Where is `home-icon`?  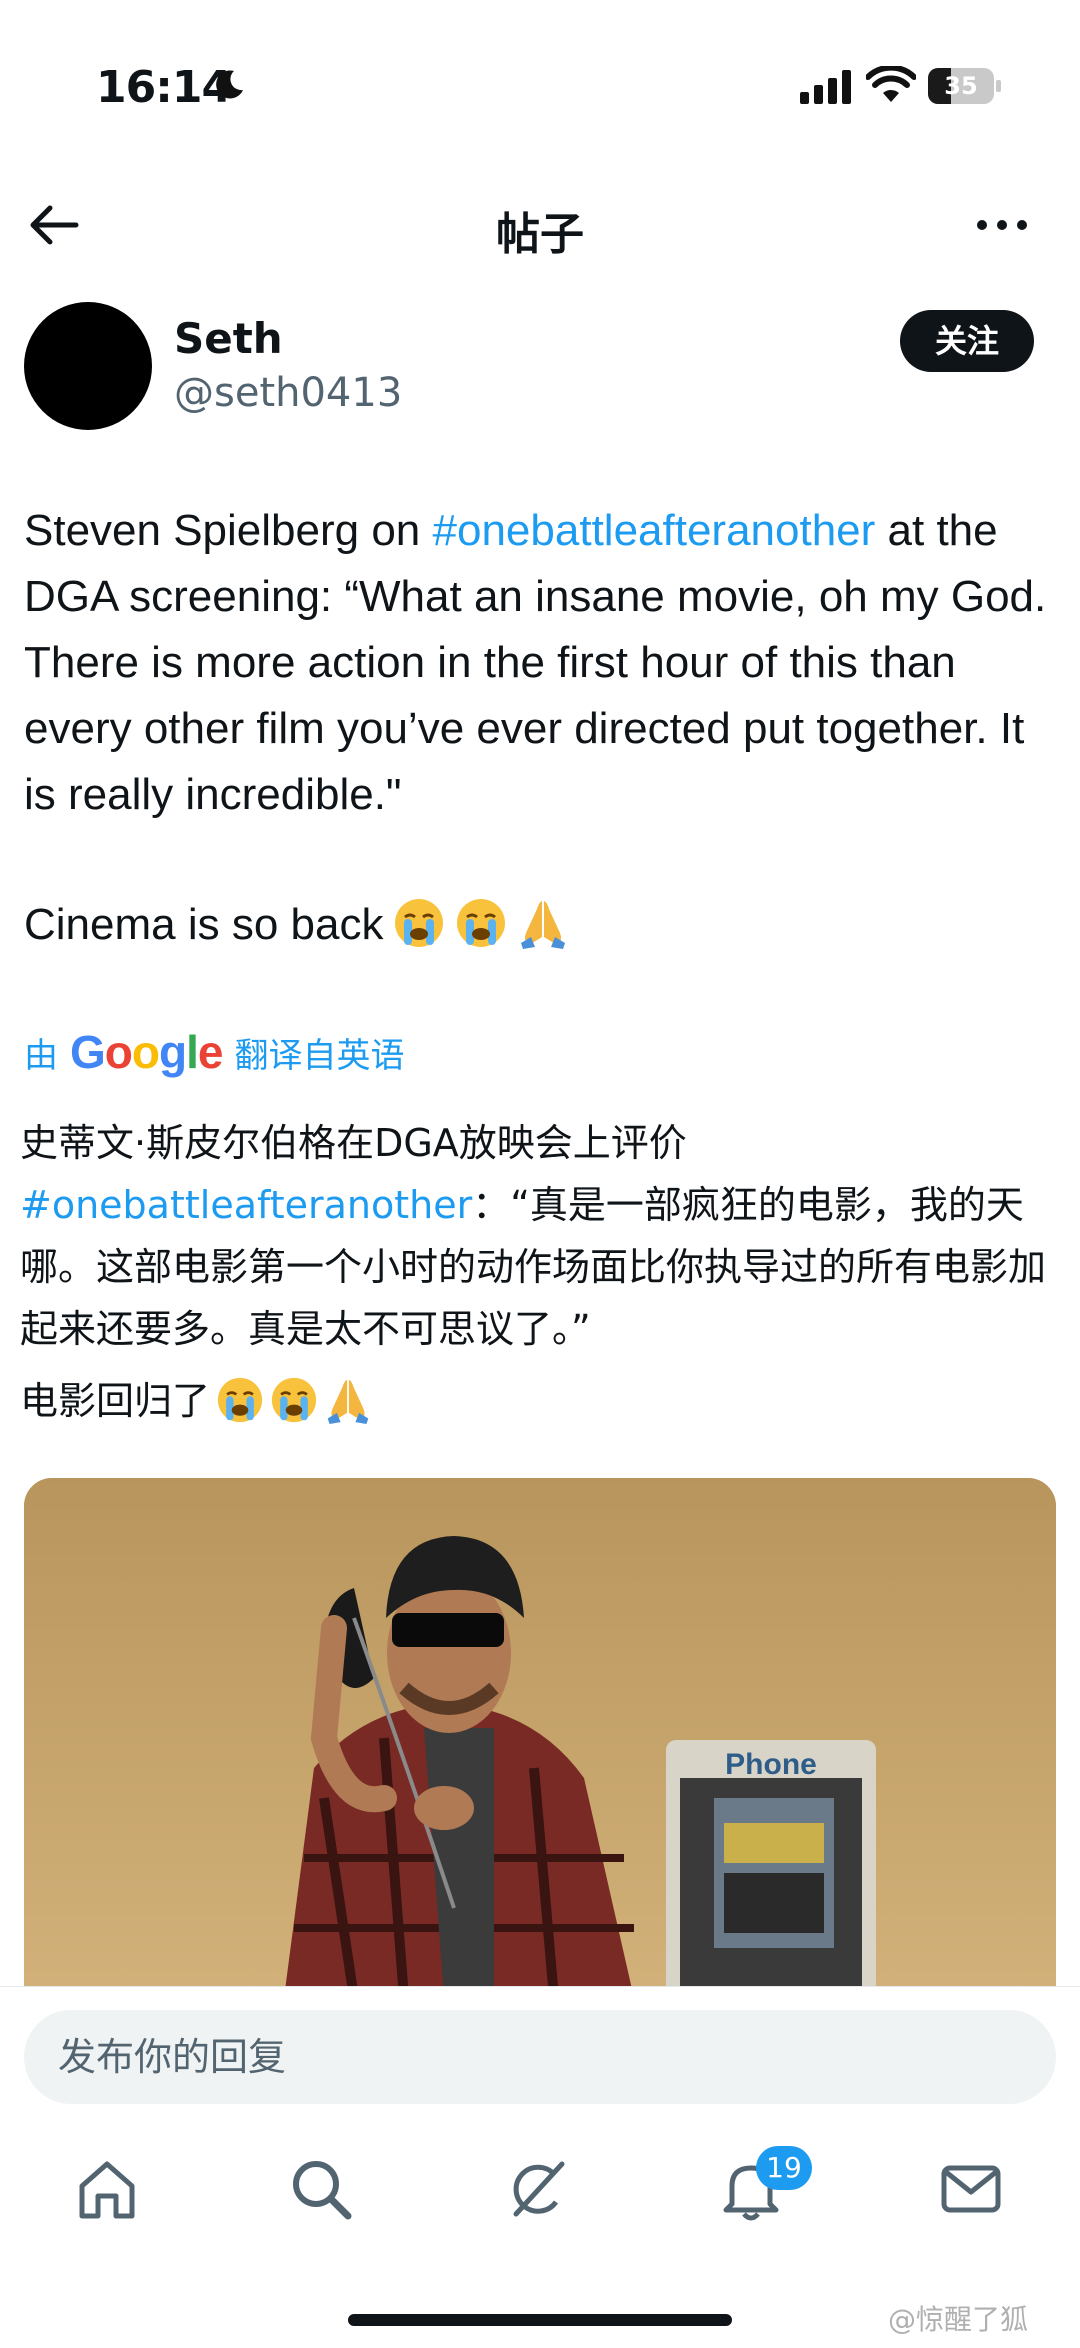
home-icon is located at coordinates (107, 2190).